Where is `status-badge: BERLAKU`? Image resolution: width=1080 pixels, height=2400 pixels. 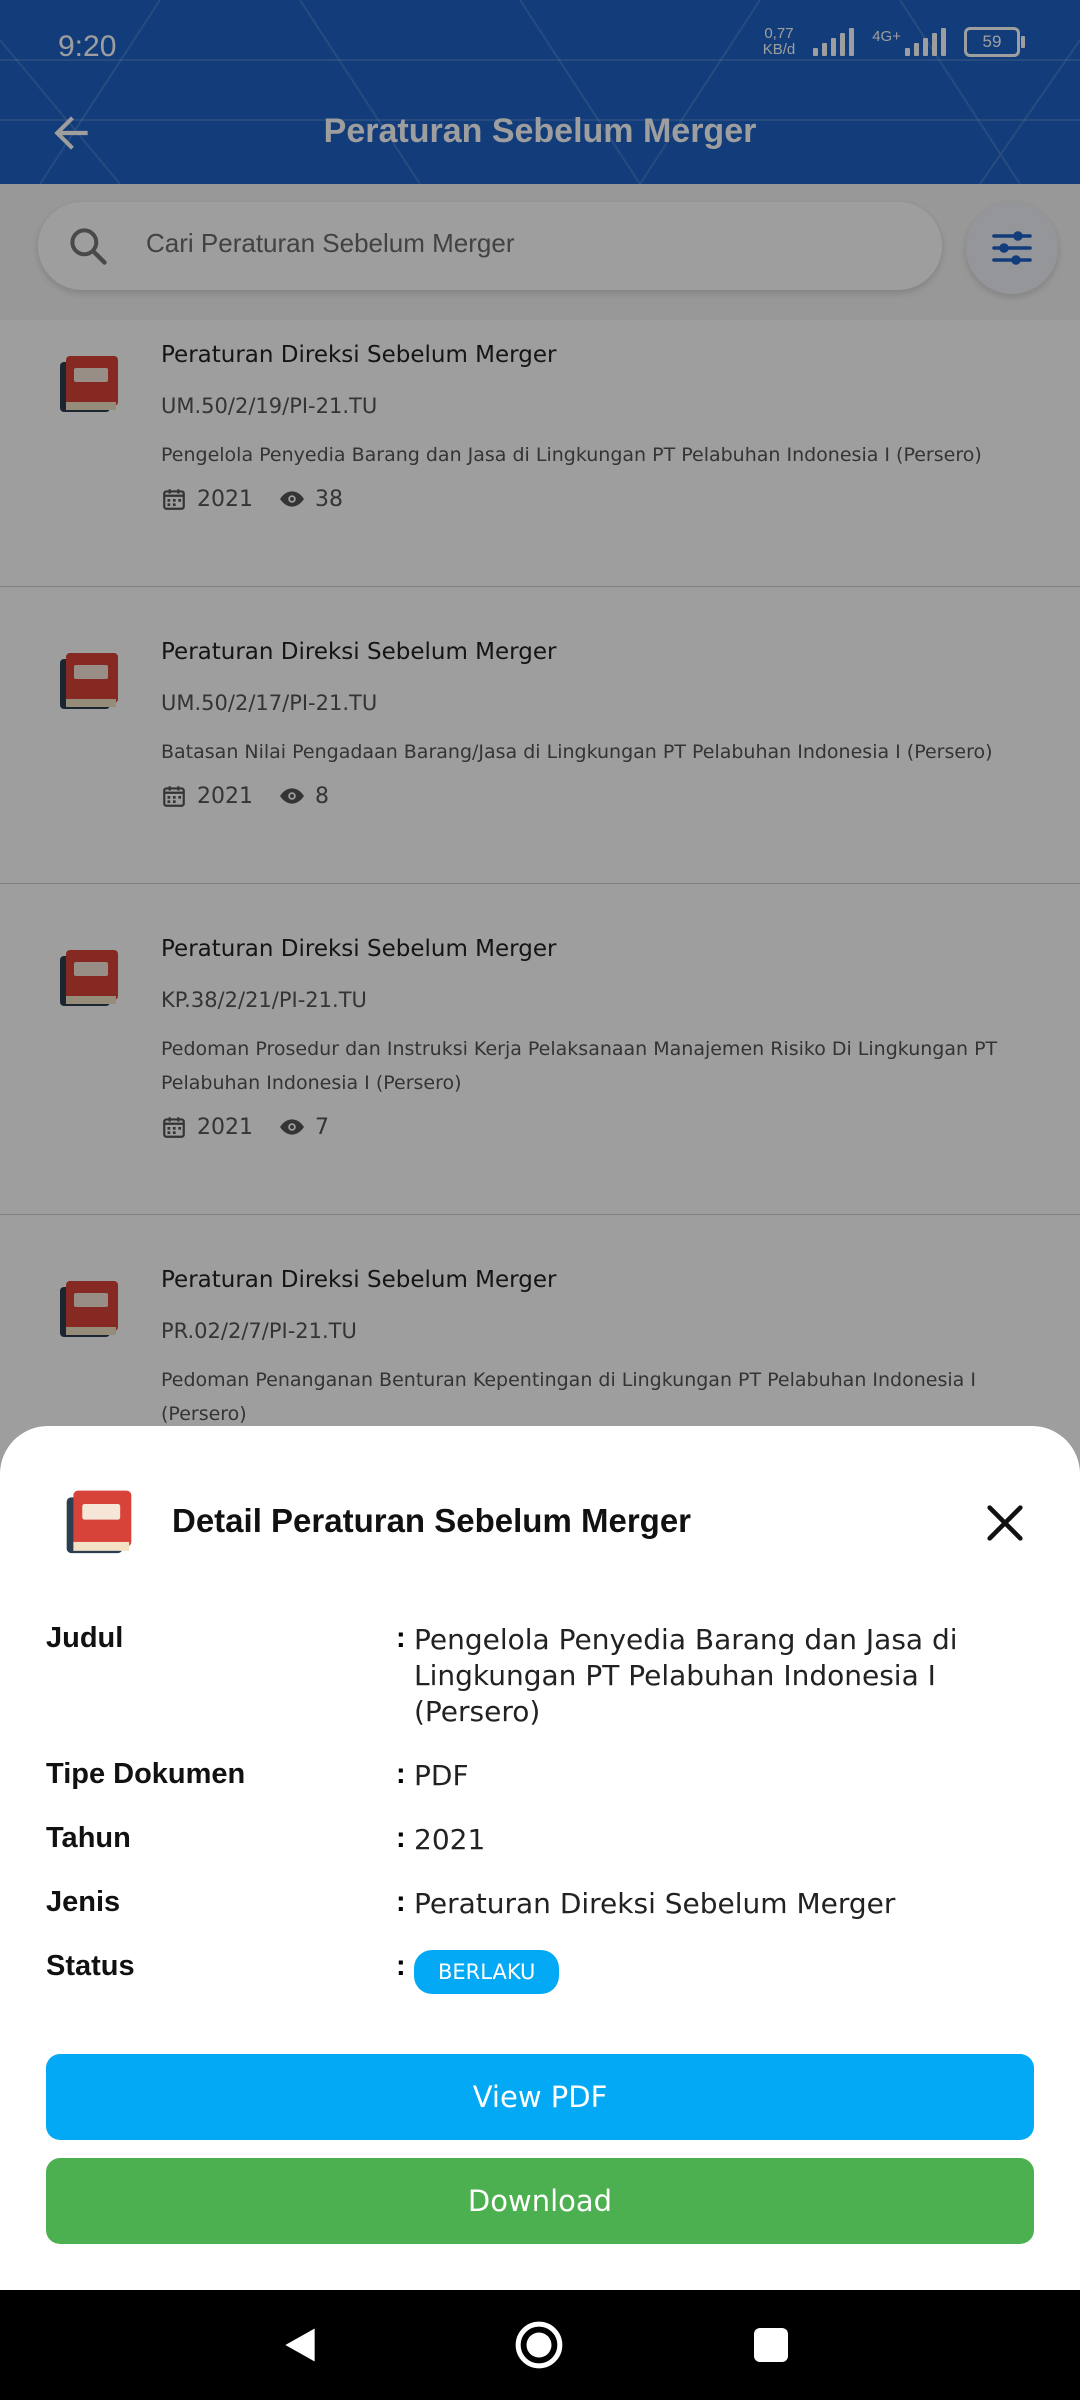
status-badge: BERLAKU is located at coordinates (487, 1972).